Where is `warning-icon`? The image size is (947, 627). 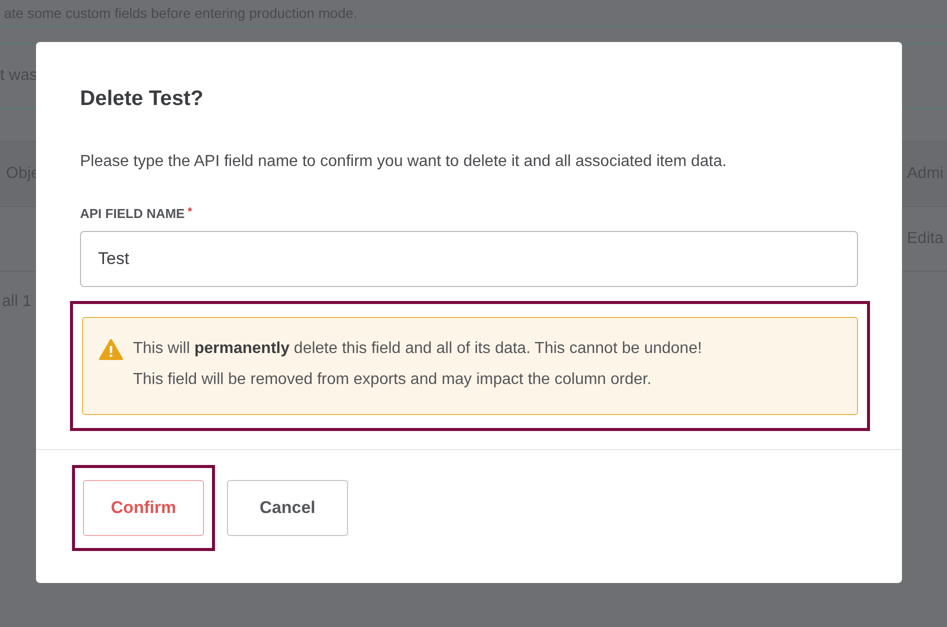 warning-icon is located at coordinates (111, 349).